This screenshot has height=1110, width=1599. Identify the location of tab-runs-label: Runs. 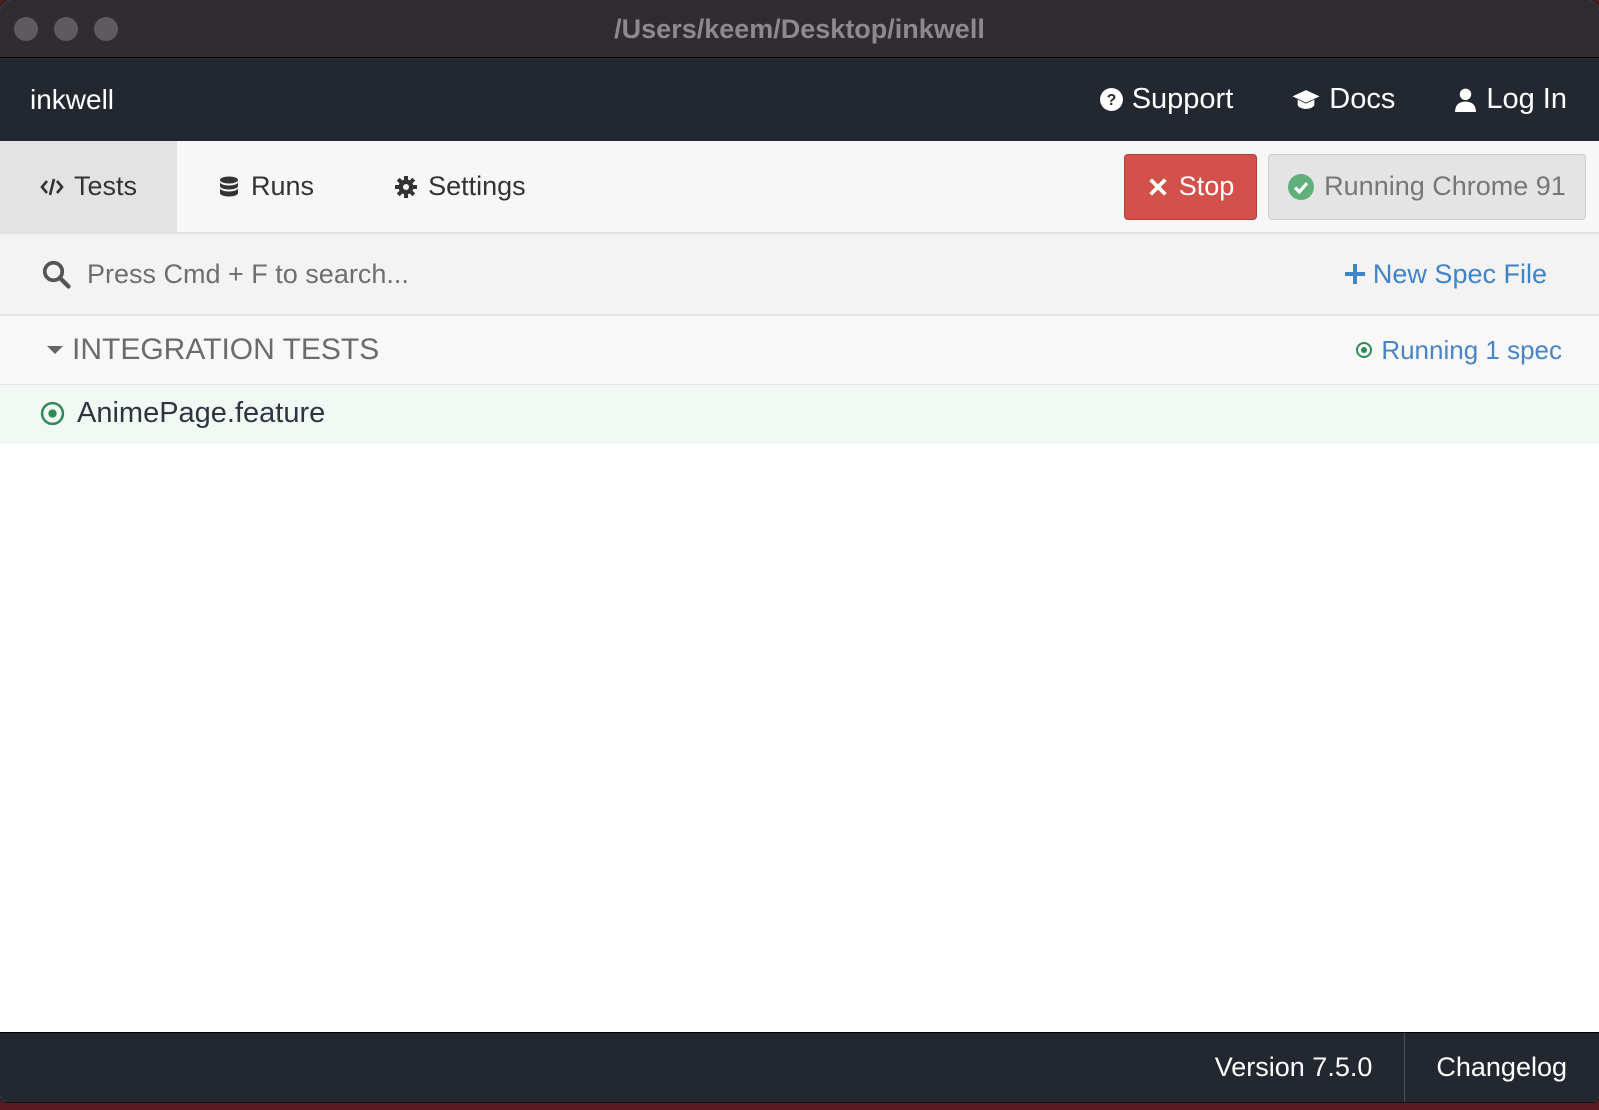
(283, 186).